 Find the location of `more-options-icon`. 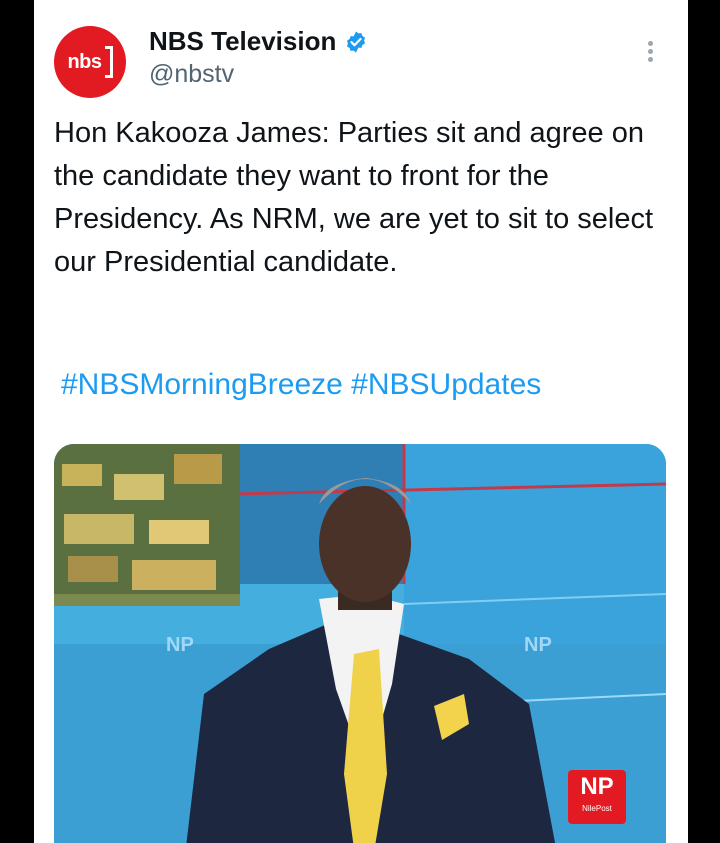

more-options-icon is located at coordinates (650, 53).